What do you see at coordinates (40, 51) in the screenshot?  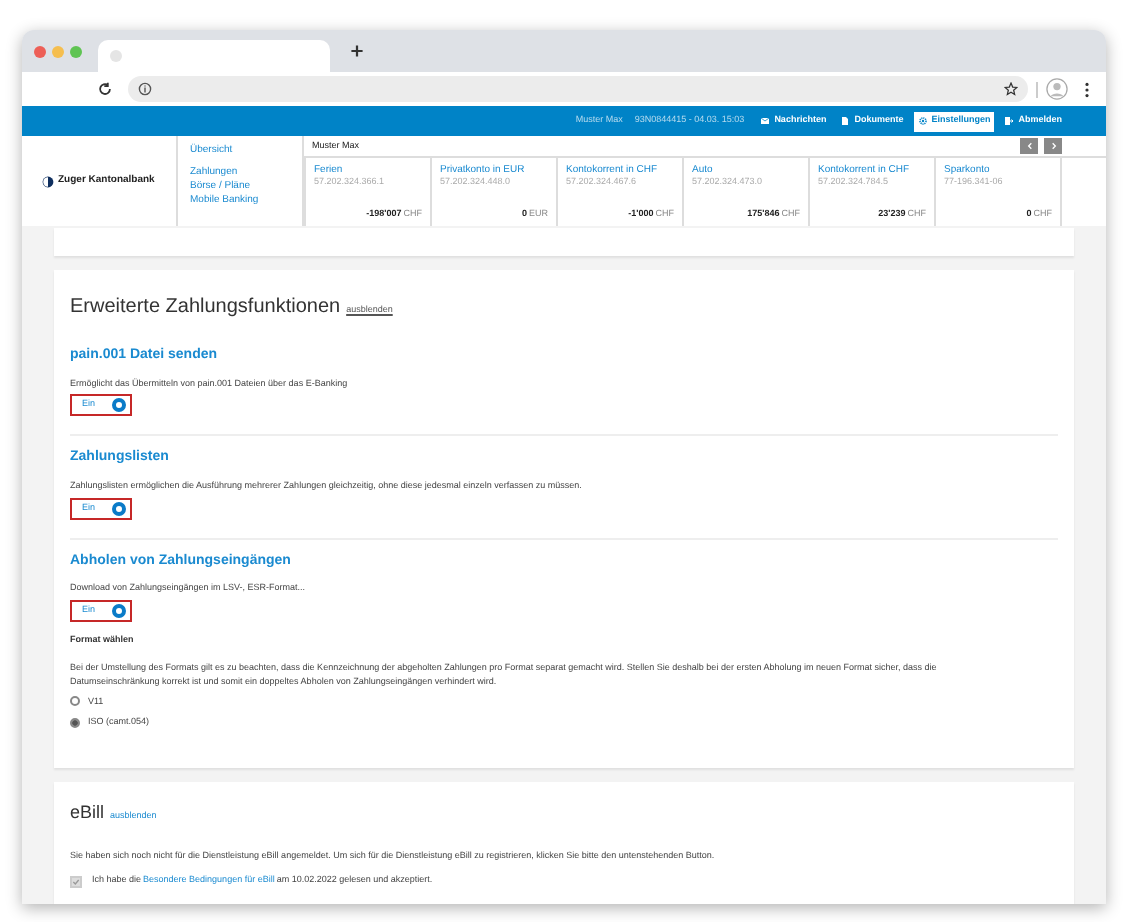 I see `close-window-icon` at bounding box center [40, 51].